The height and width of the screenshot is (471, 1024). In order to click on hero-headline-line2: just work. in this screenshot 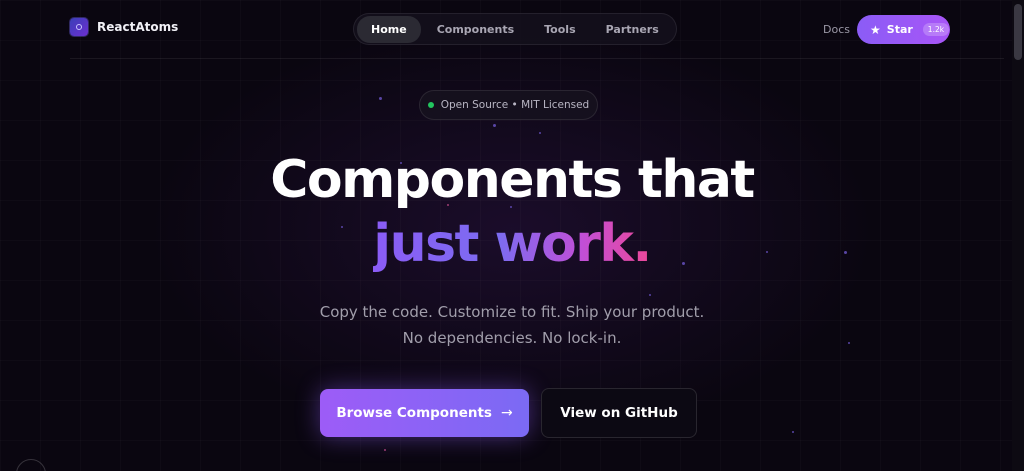, I will do `click(512, 244)`.